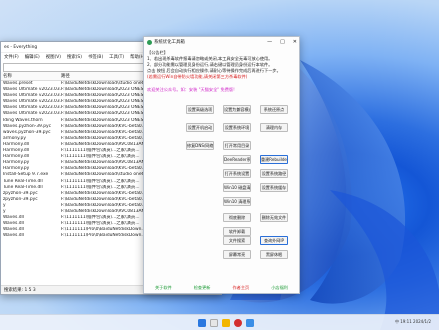  Describe the element at coordinates (21, 47) in the screenshot. I see `everything-title: es - Everything` at that location.